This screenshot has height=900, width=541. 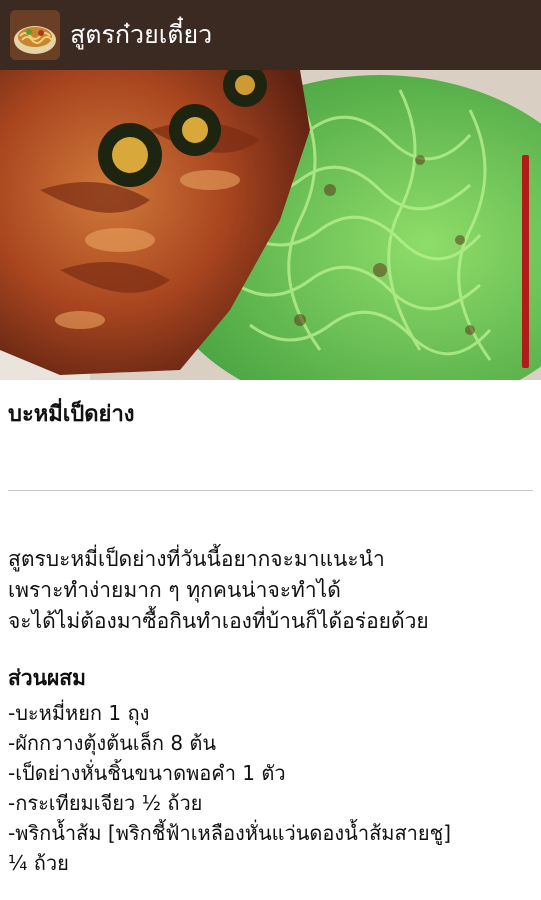 What do you see at coordinates (525, 261) in the screenshot?
I see `scrollbar` at bounding box center [525, 261].